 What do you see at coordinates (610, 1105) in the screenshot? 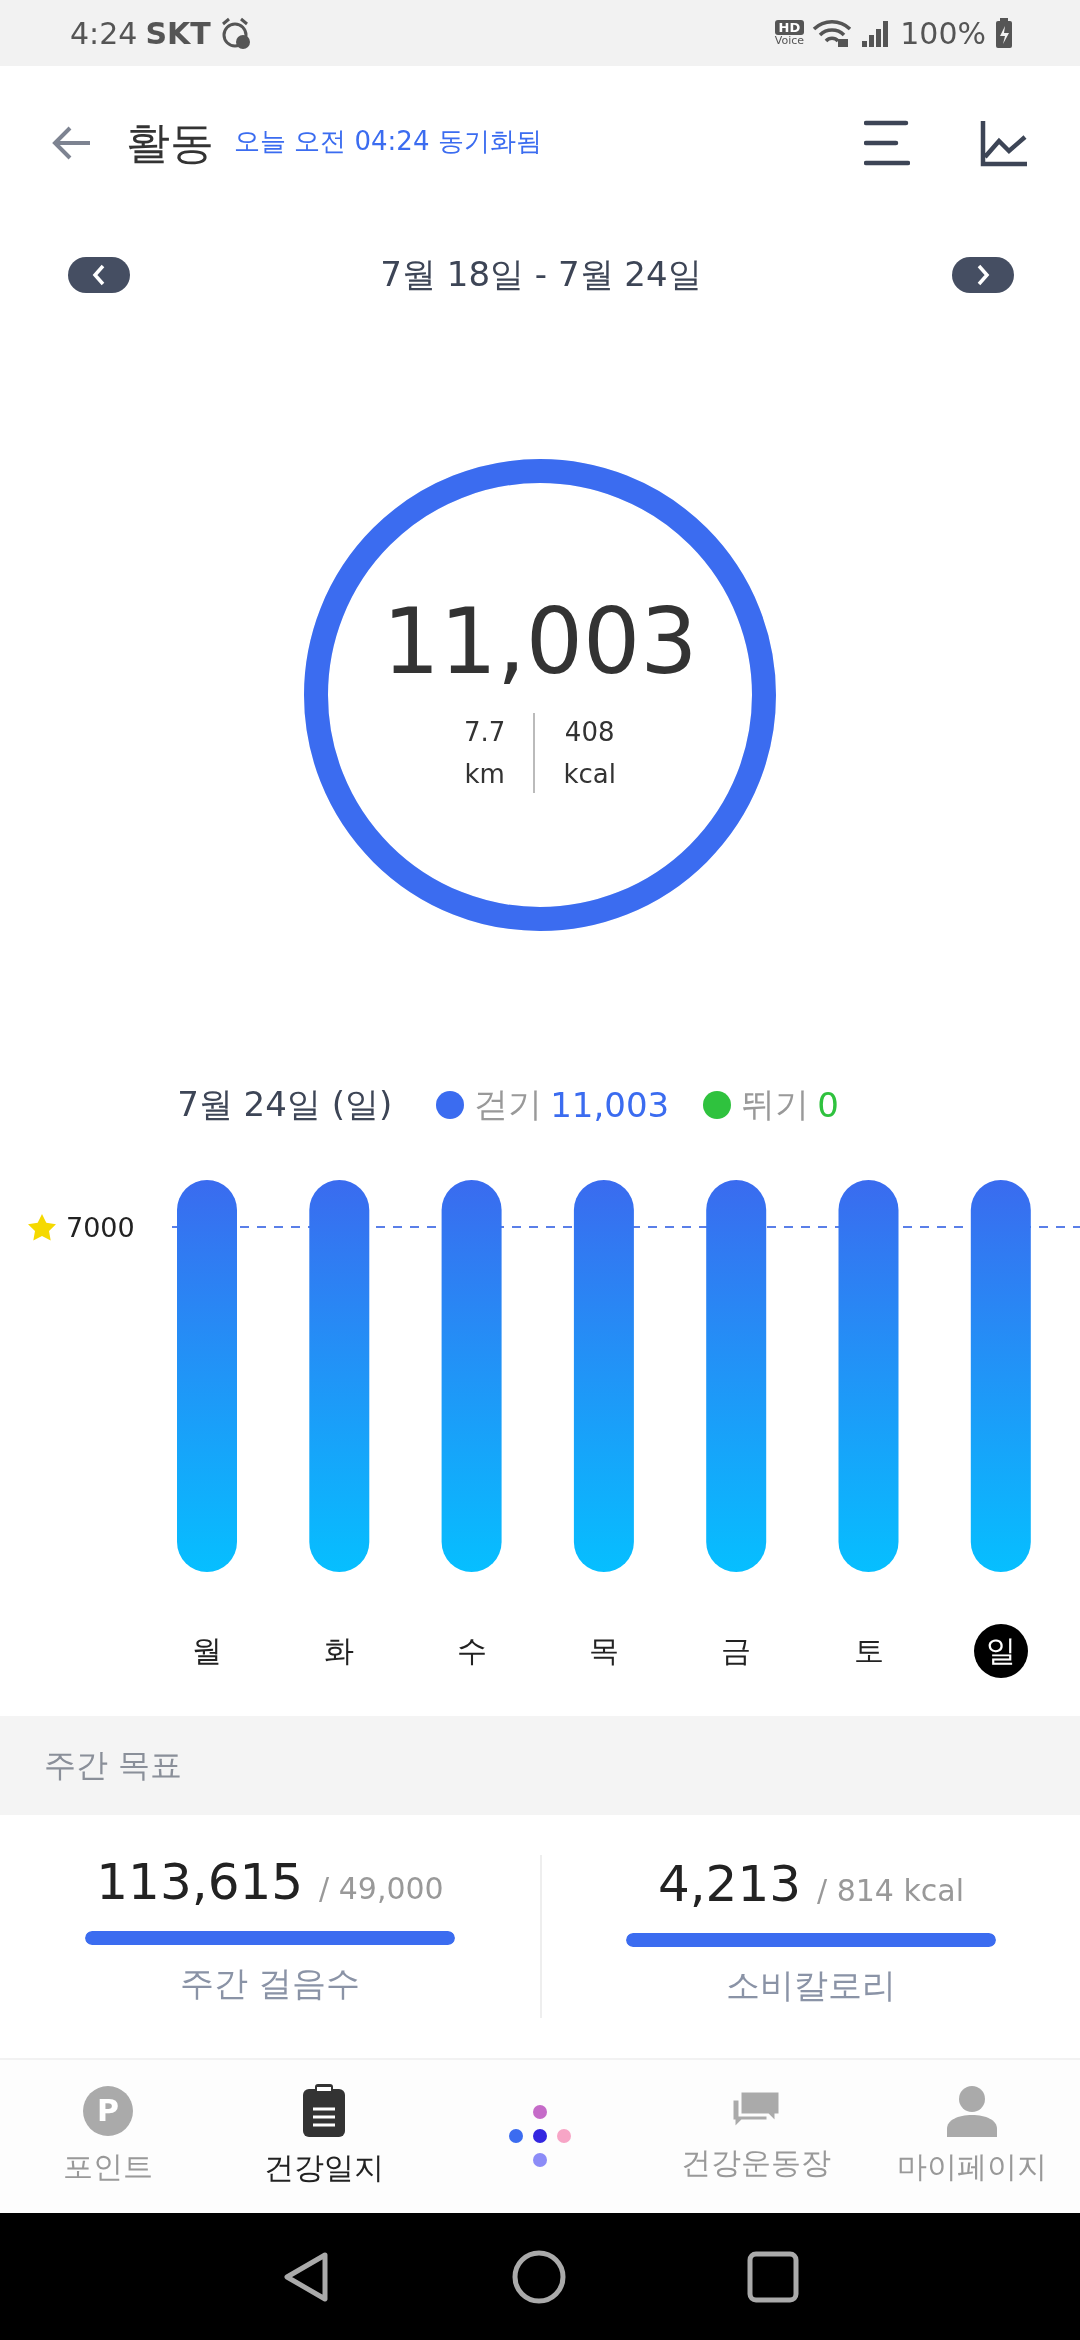
I see `legend-value: 11,003` at bounding box center [610, 1105].